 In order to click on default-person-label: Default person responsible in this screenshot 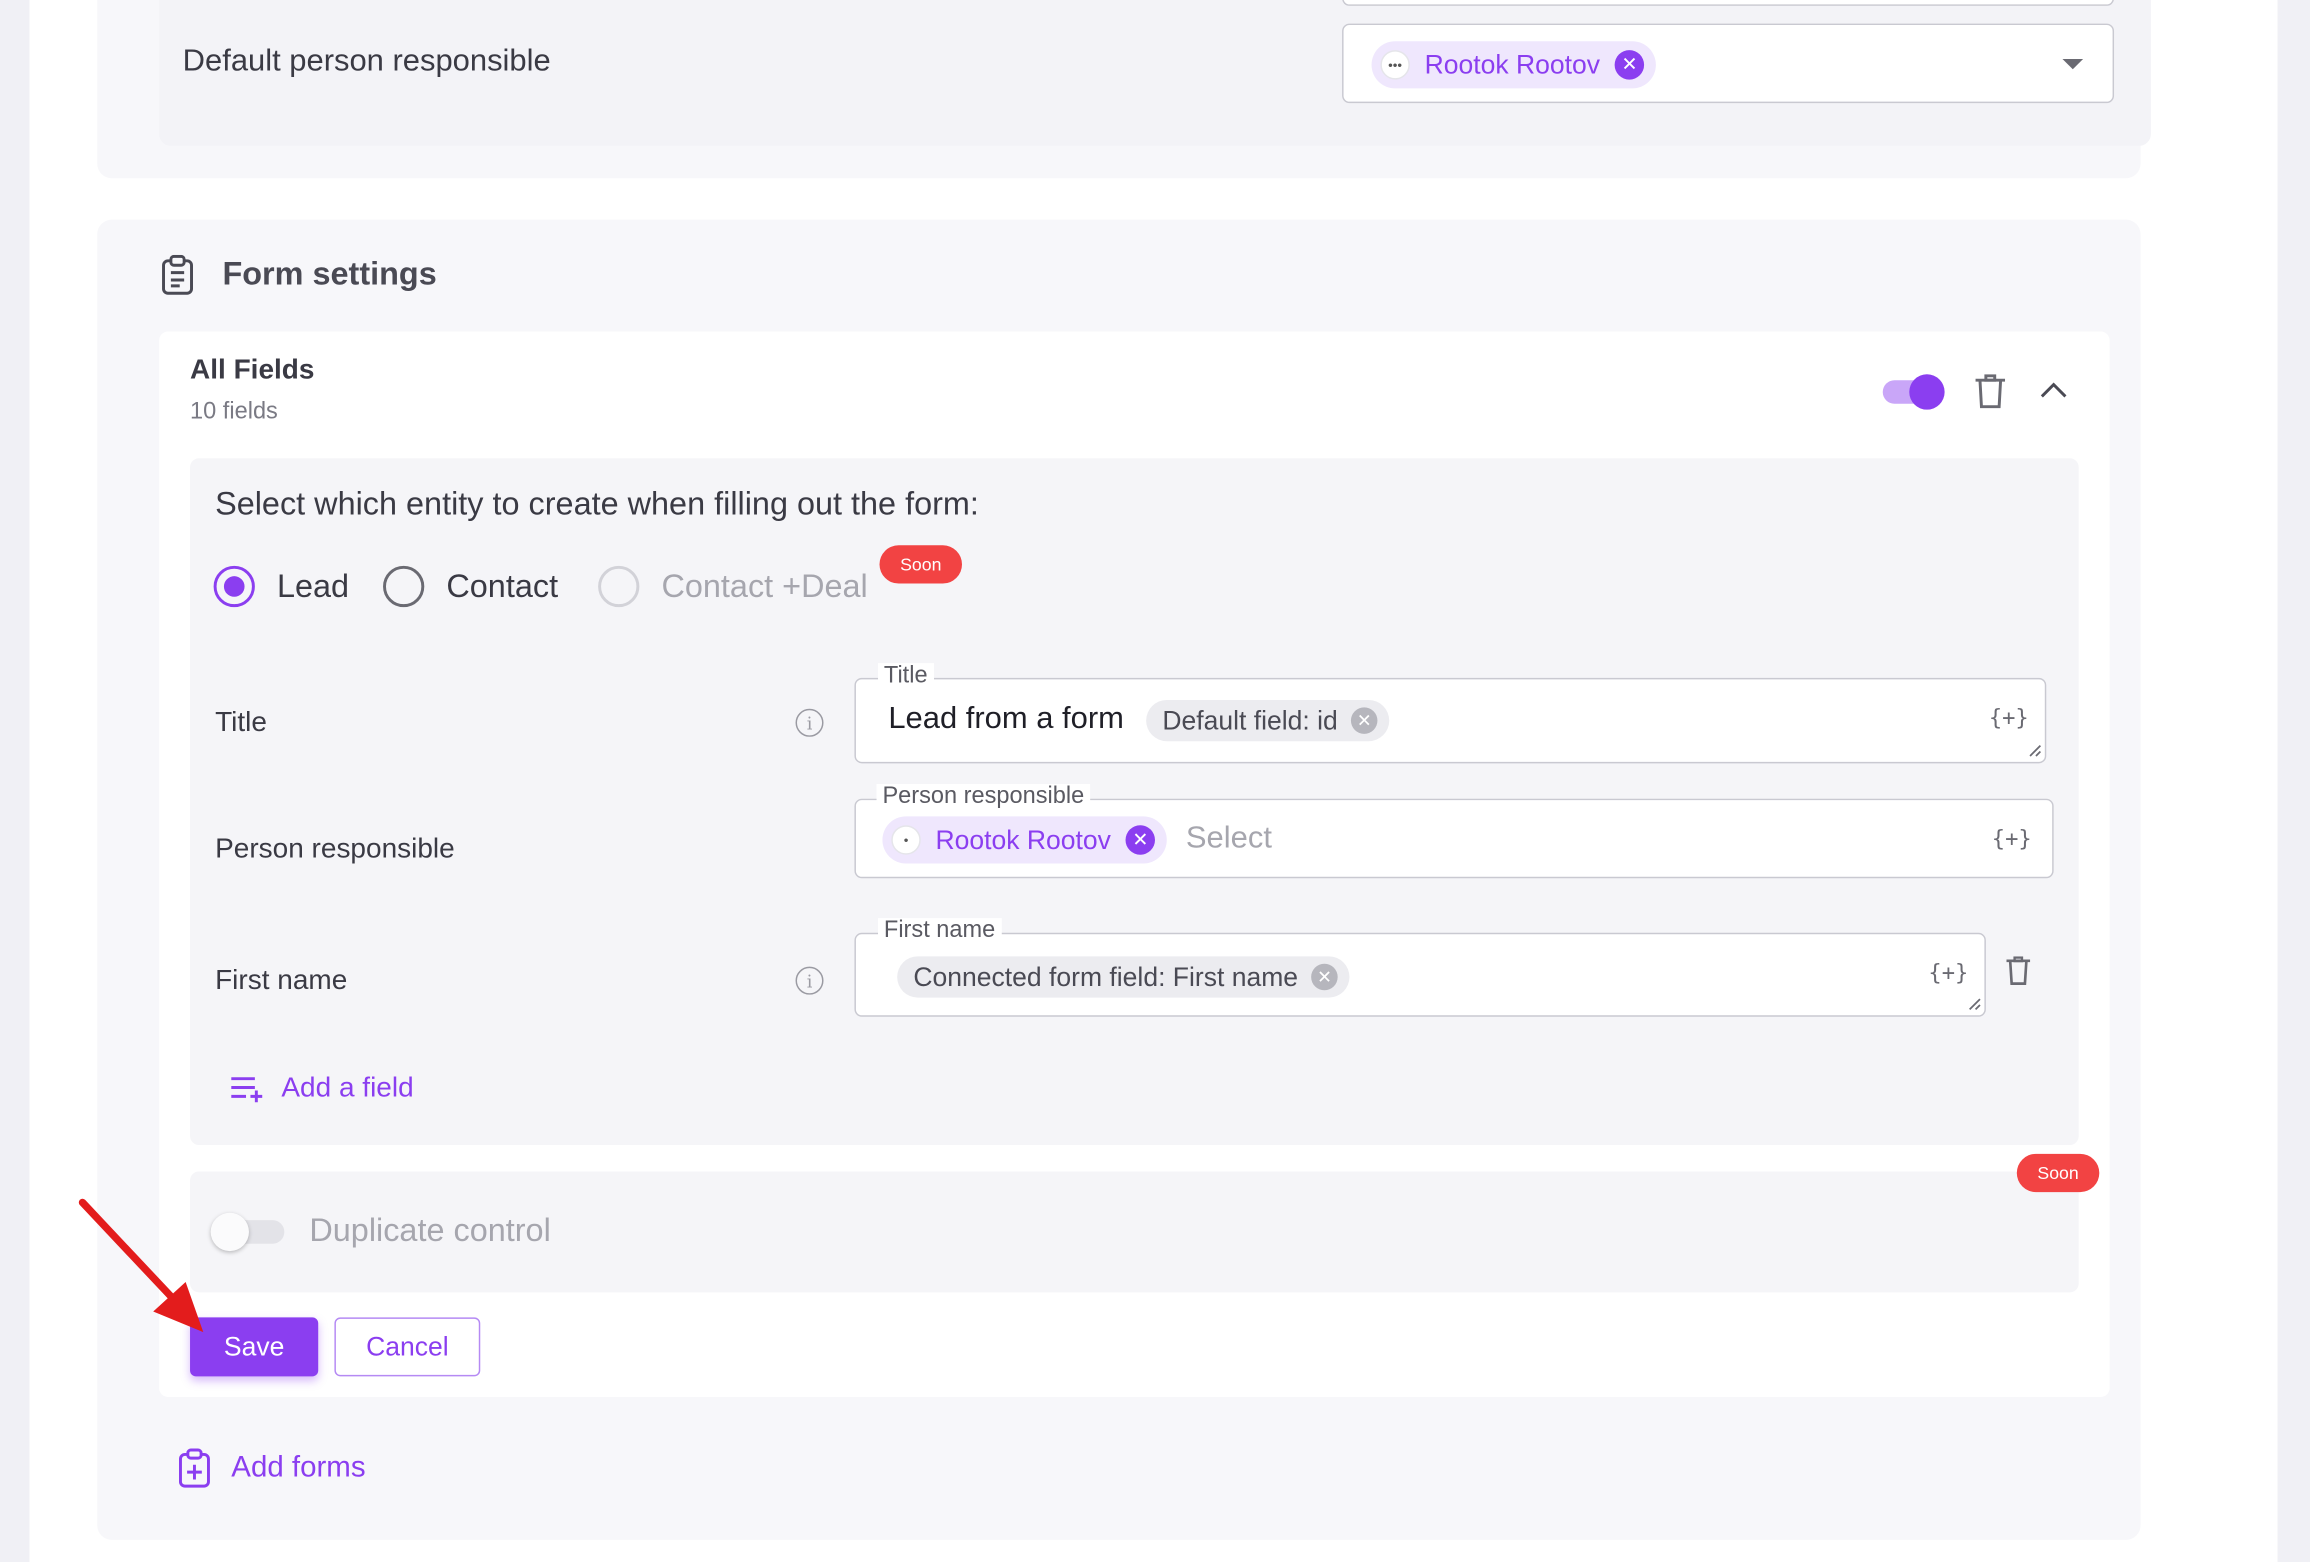, I will do `click(366, 61)`.